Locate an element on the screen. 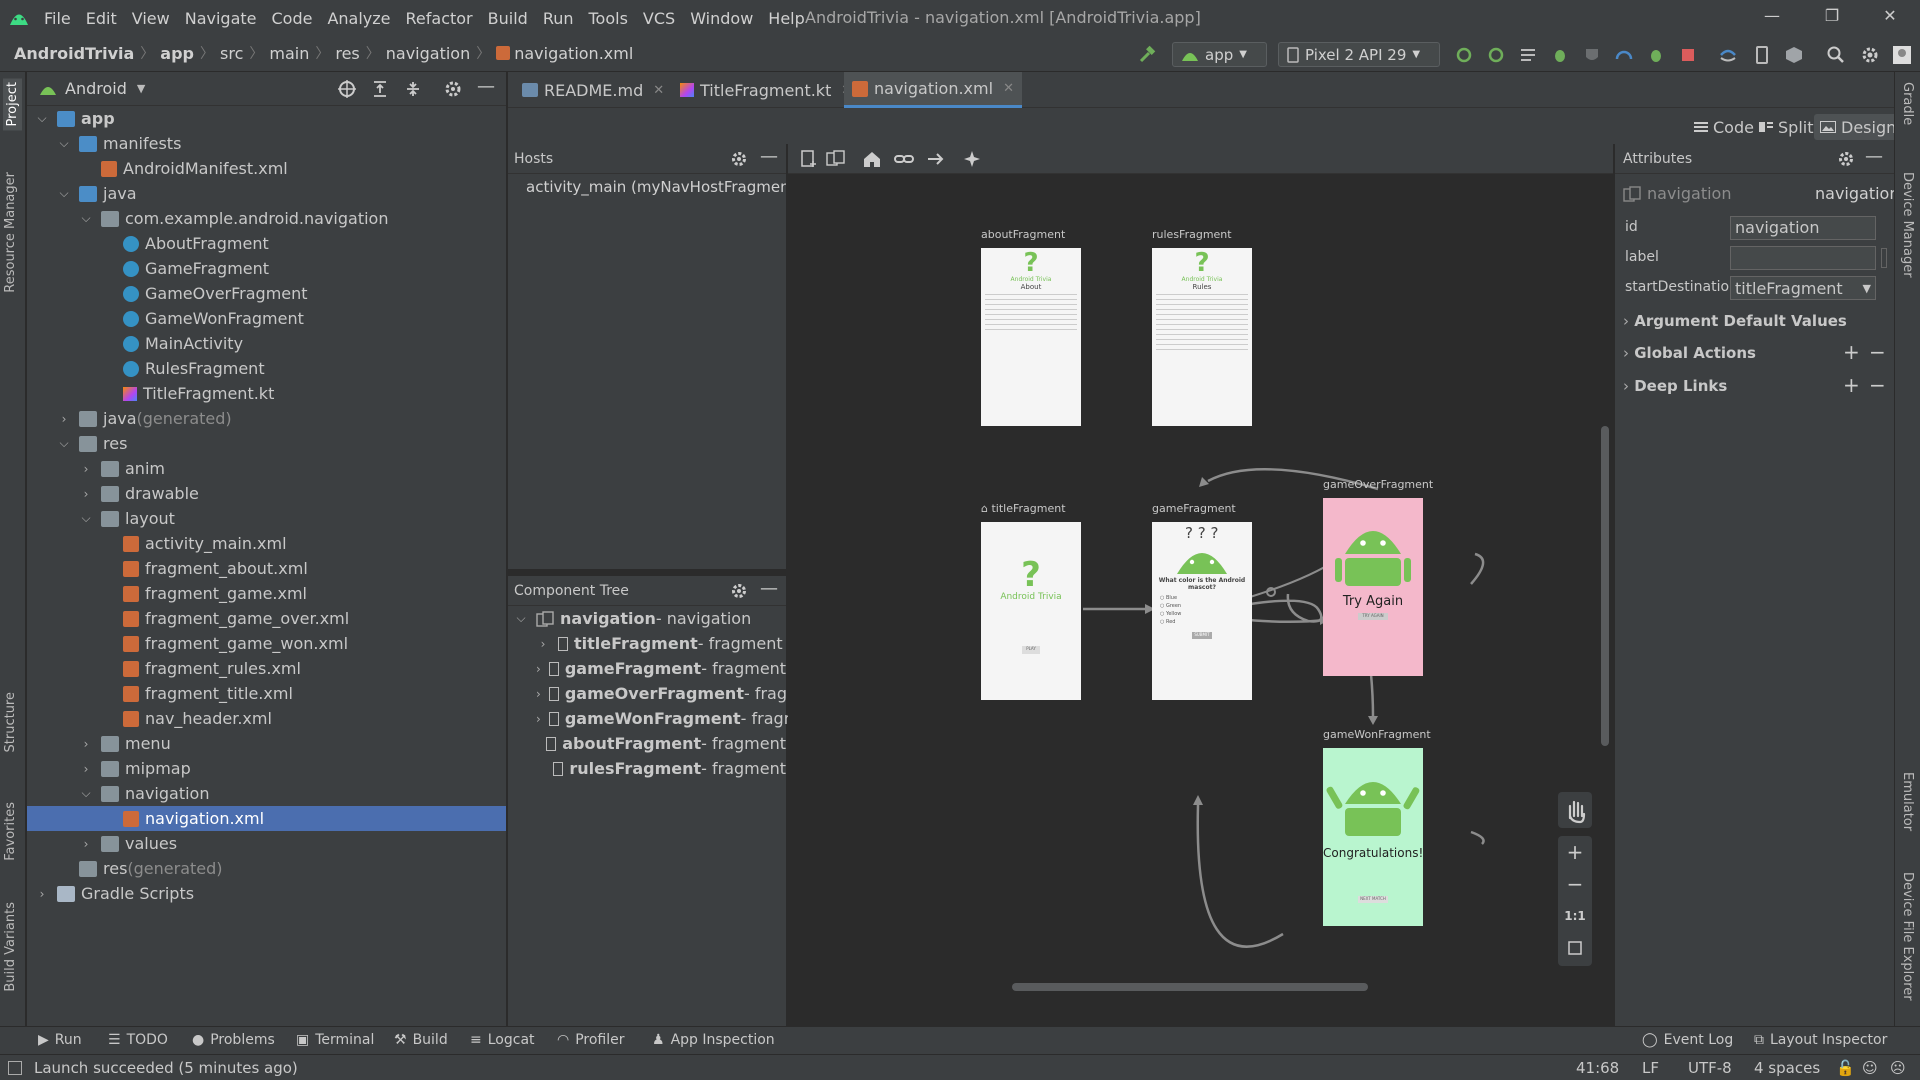 Image resolution: width=1920 pixels, height=1080 pixels. build-tool-button: ⚒ Build is located at coordinates (421, 1040).